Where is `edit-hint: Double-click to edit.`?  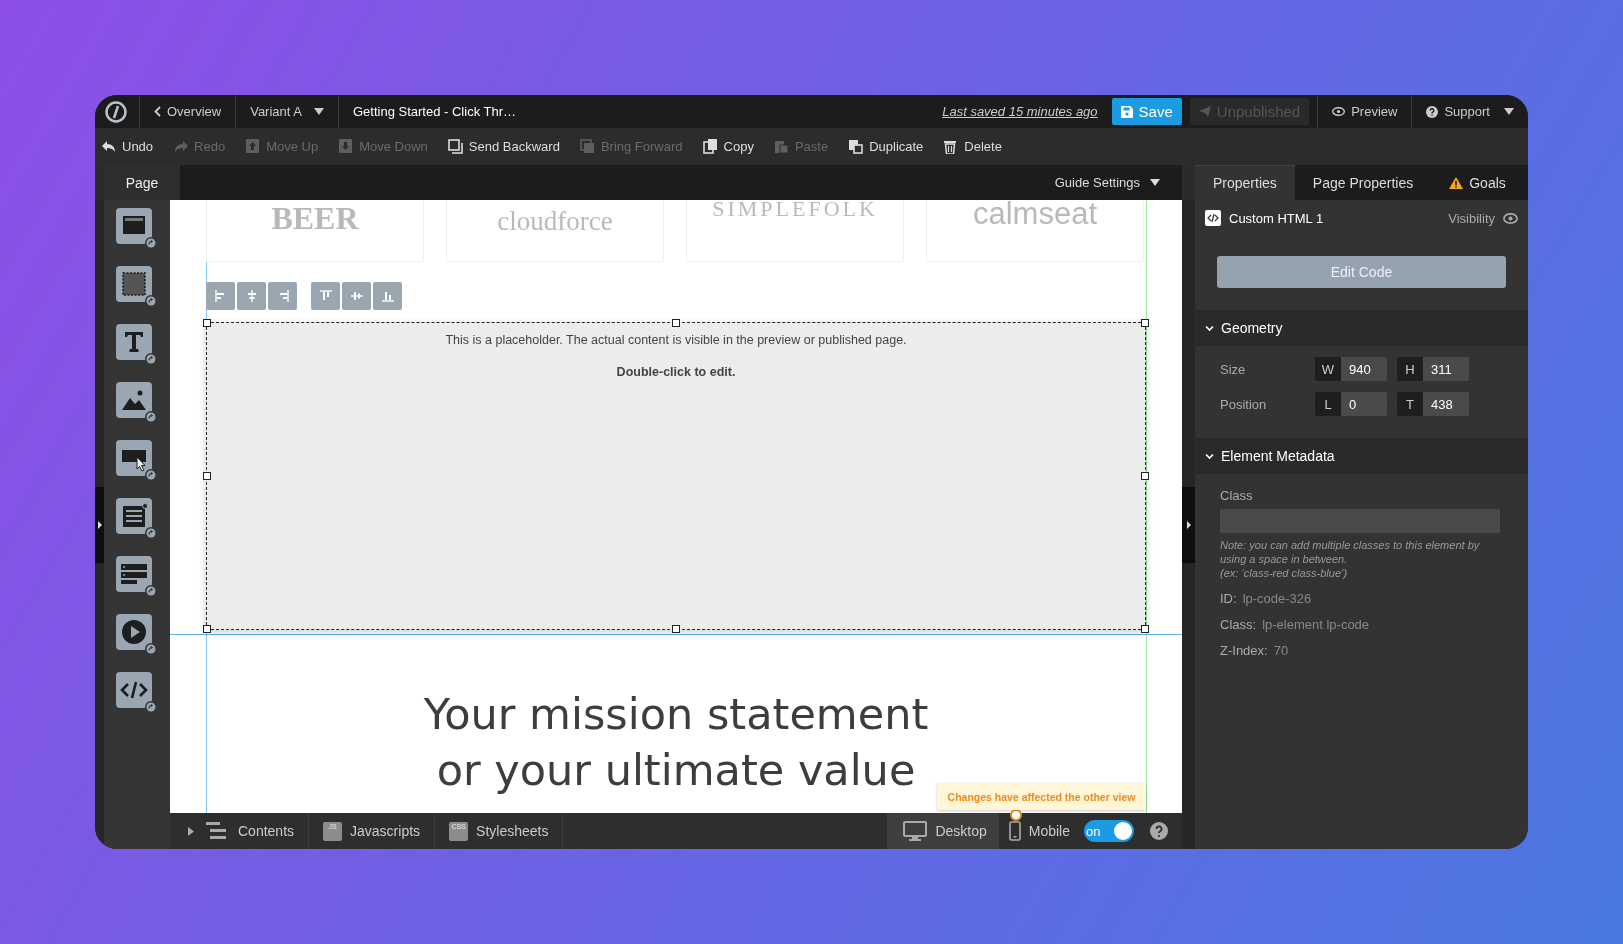
edit-hint: Double-click to edit. is located at coordinates (676, 372).